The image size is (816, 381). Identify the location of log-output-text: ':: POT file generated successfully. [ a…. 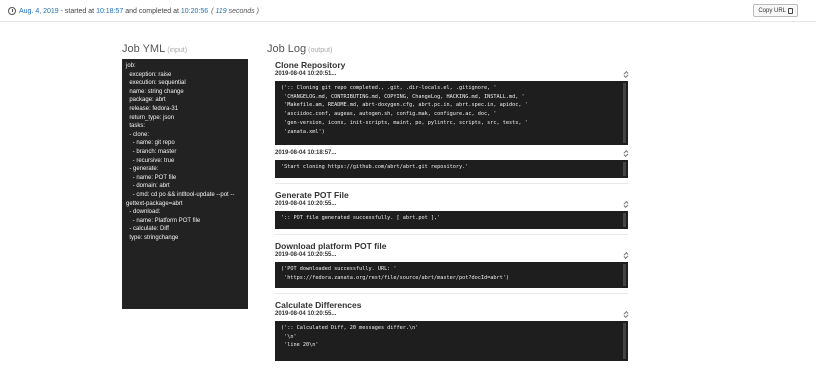
(361, 218).